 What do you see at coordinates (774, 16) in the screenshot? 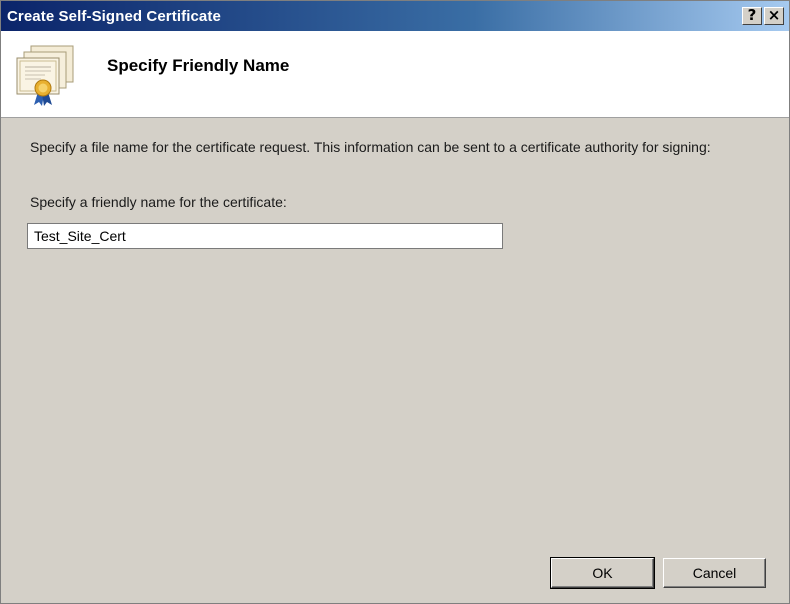
I see `close-button: ×` at bounding box center [774, 16].